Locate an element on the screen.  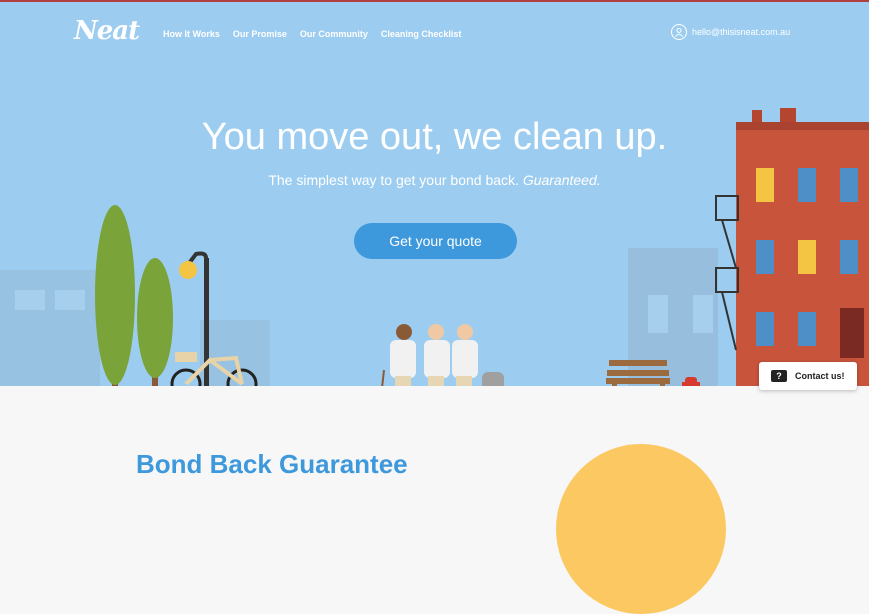
chat-bubble-icon: ? is located at coordinates (779, 376).